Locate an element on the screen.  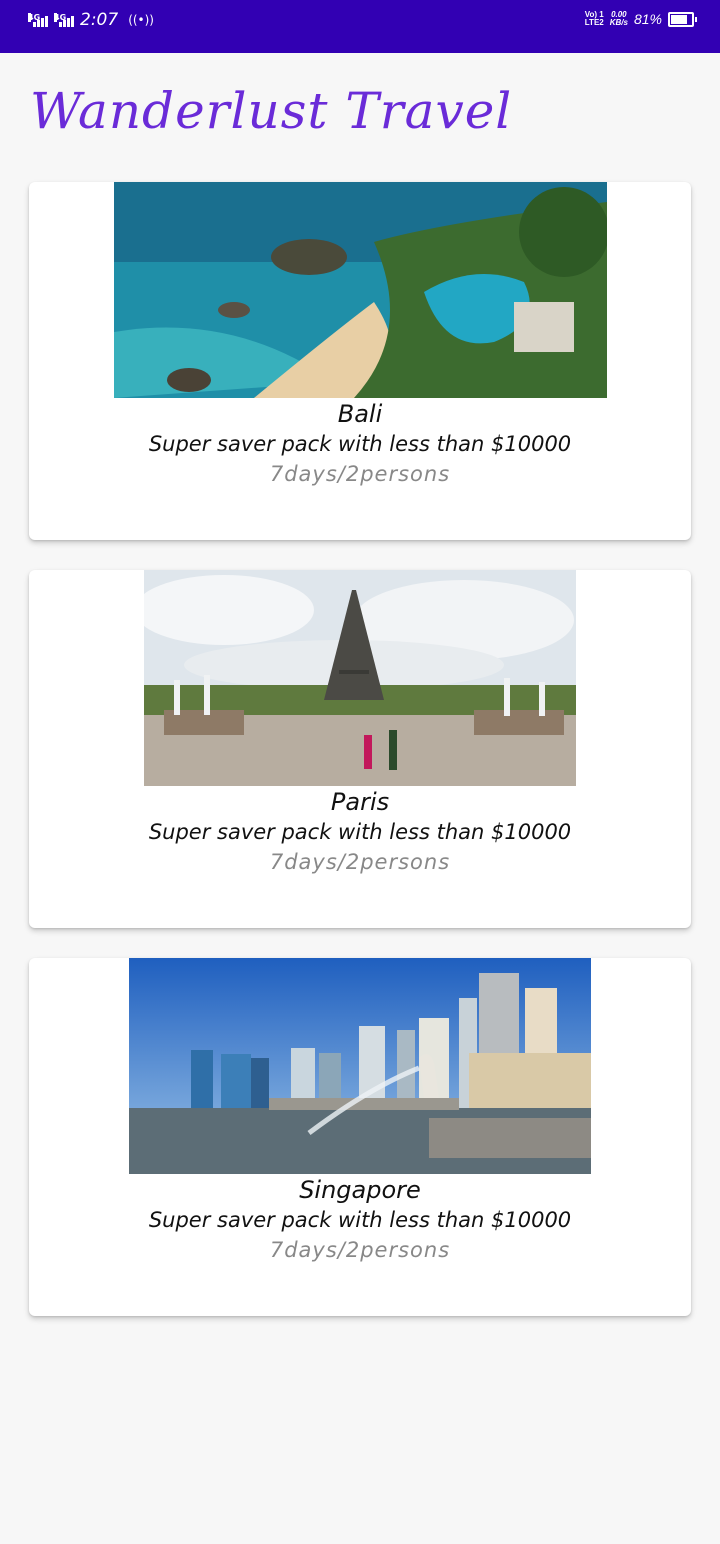
status-left: 4G 4G 2:07 ((•)) is located at coordinates (91, 20).